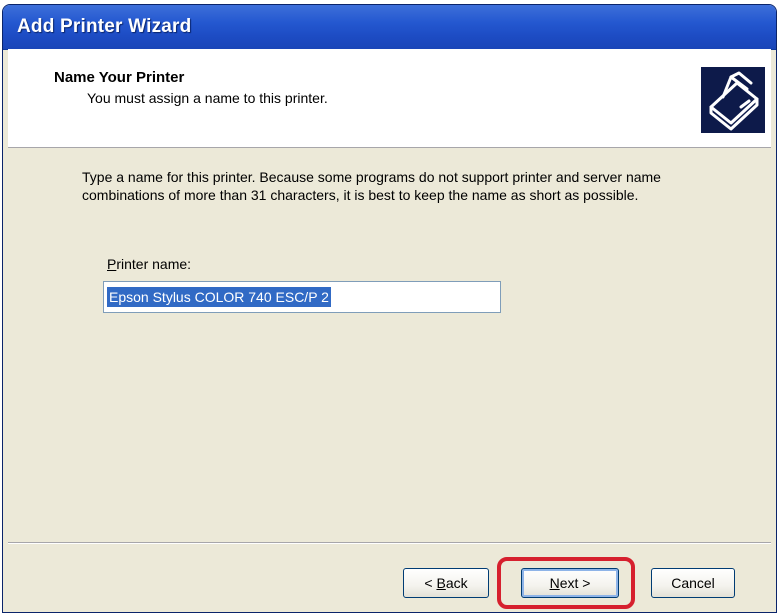 This screenshot has height=615, width=779. Describe the element at coordinates (441, 583) in the screenshot. I see `back-accelerator: B` at that location.